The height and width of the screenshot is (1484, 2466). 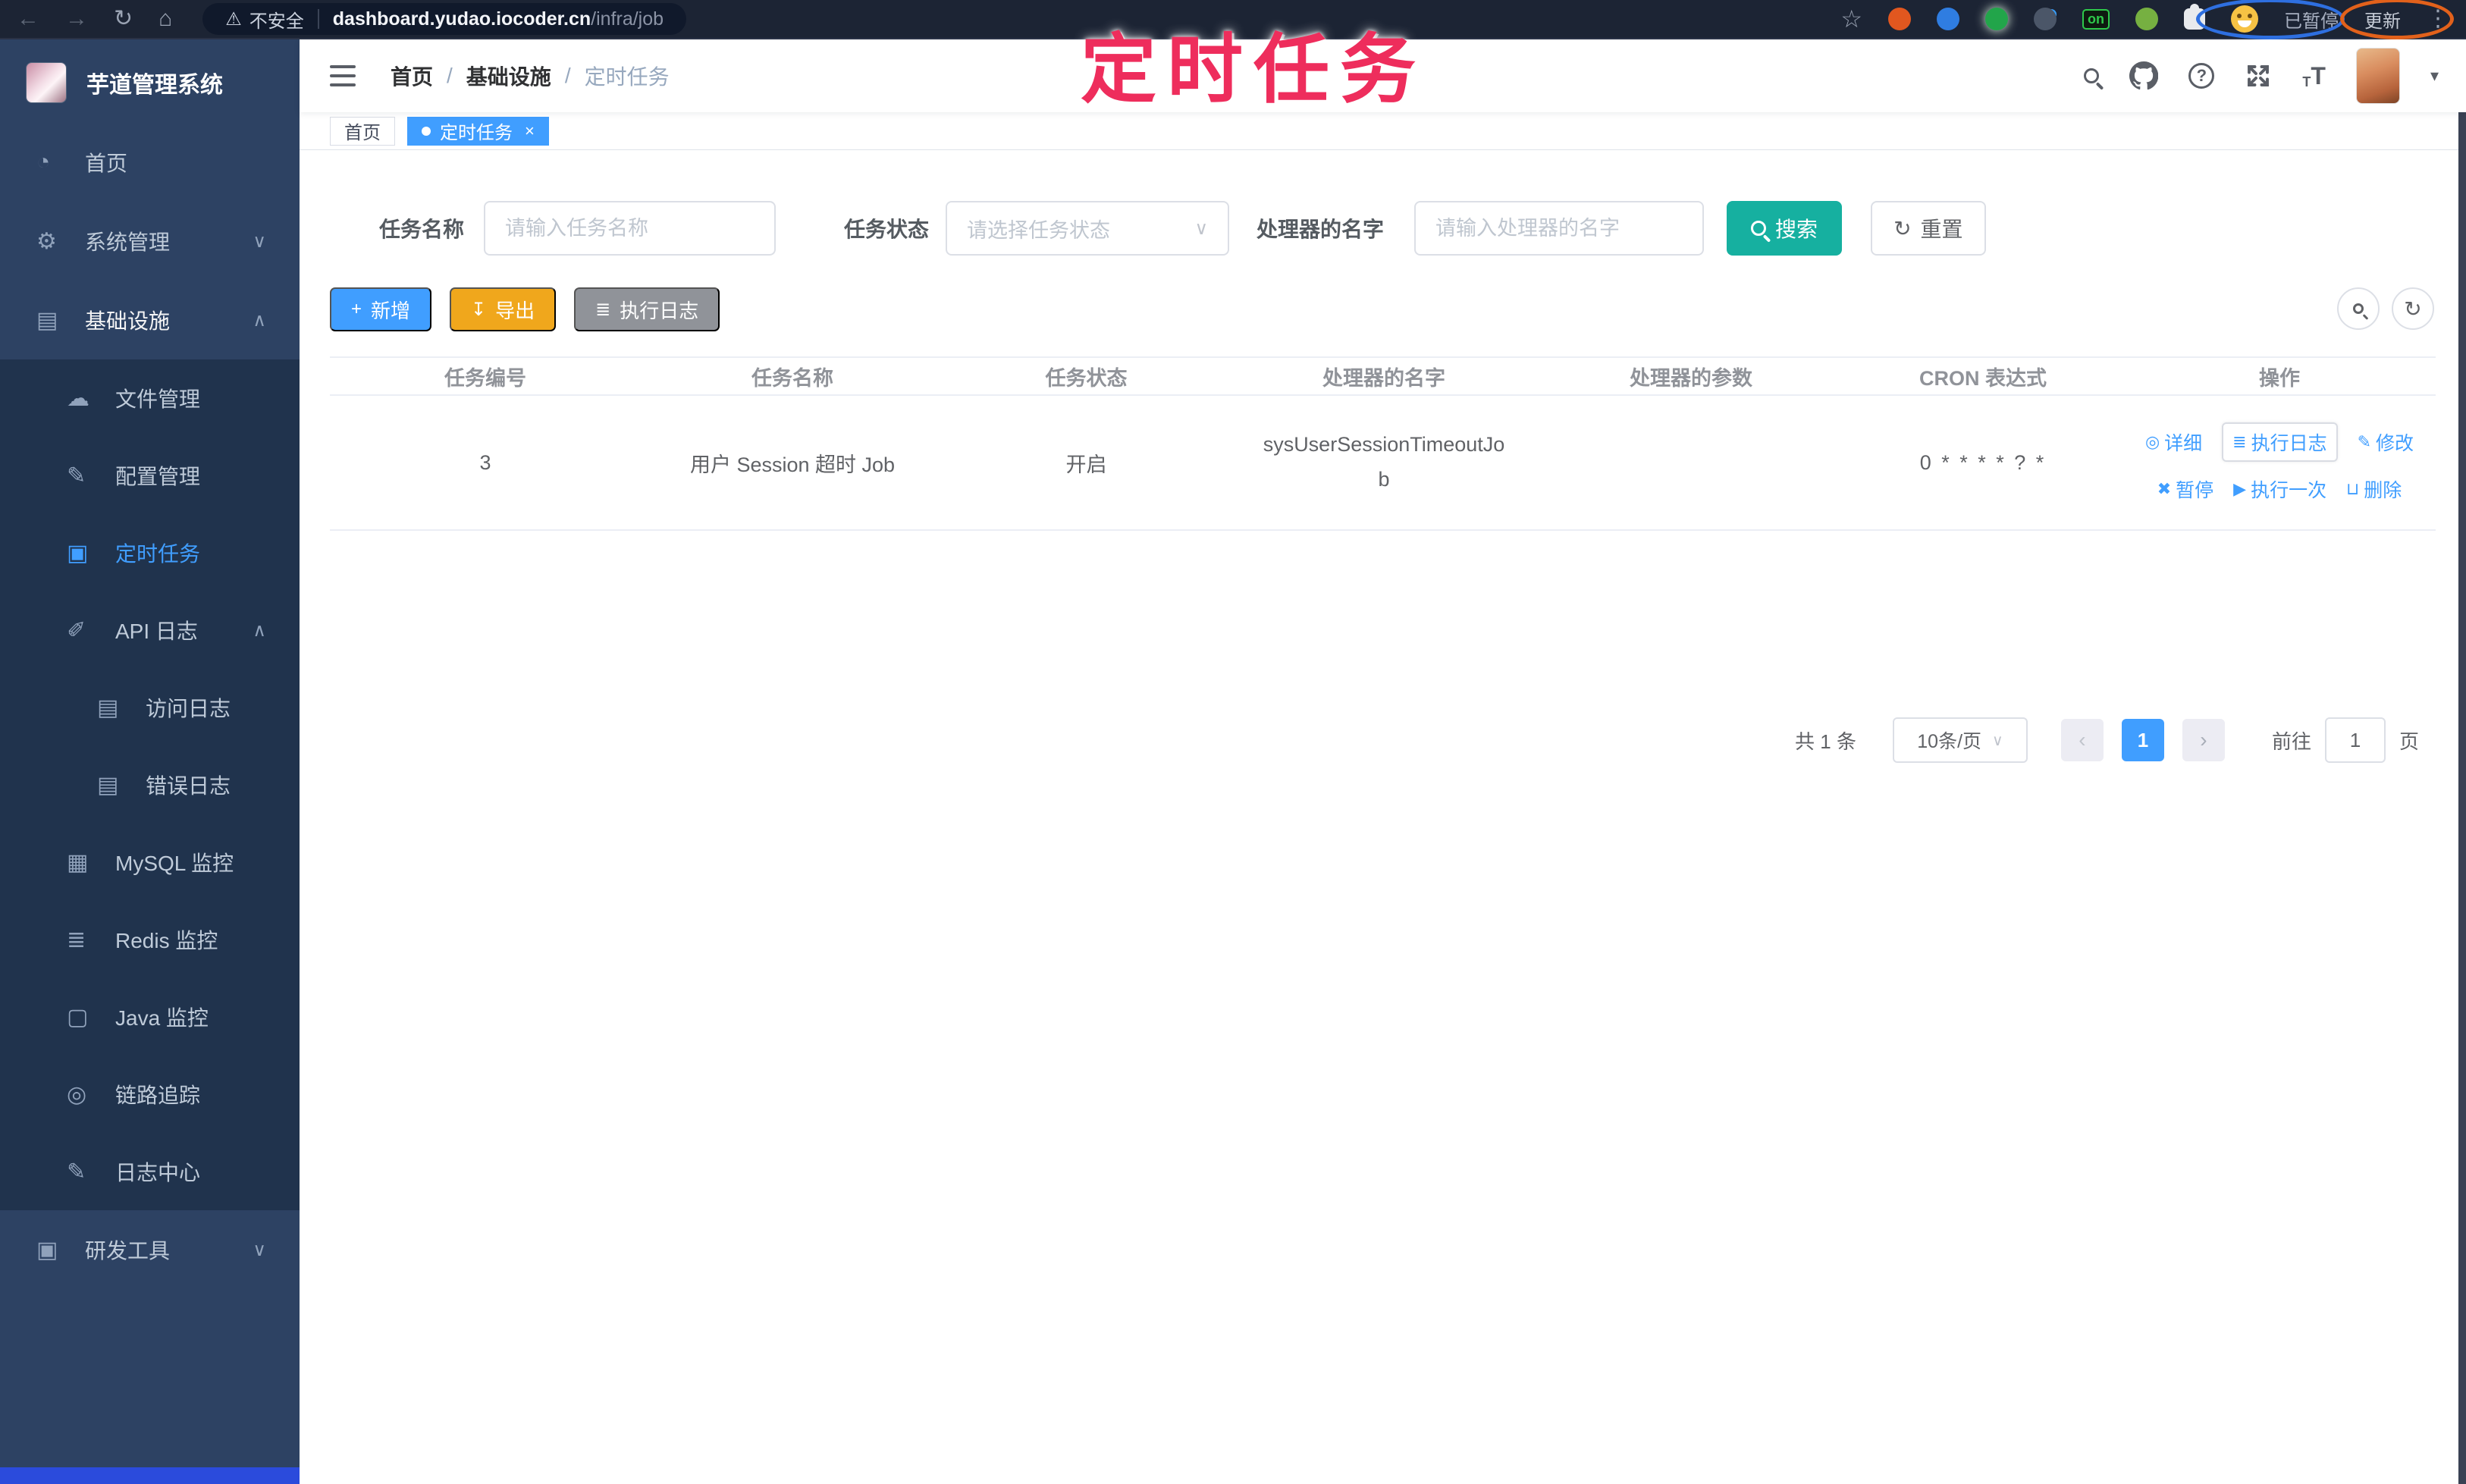 What do you see at coordinates (158, 1096) in the screenshot?
I see `sidebar-item-label: 链路追踪` at bounding box center [158, 1096].